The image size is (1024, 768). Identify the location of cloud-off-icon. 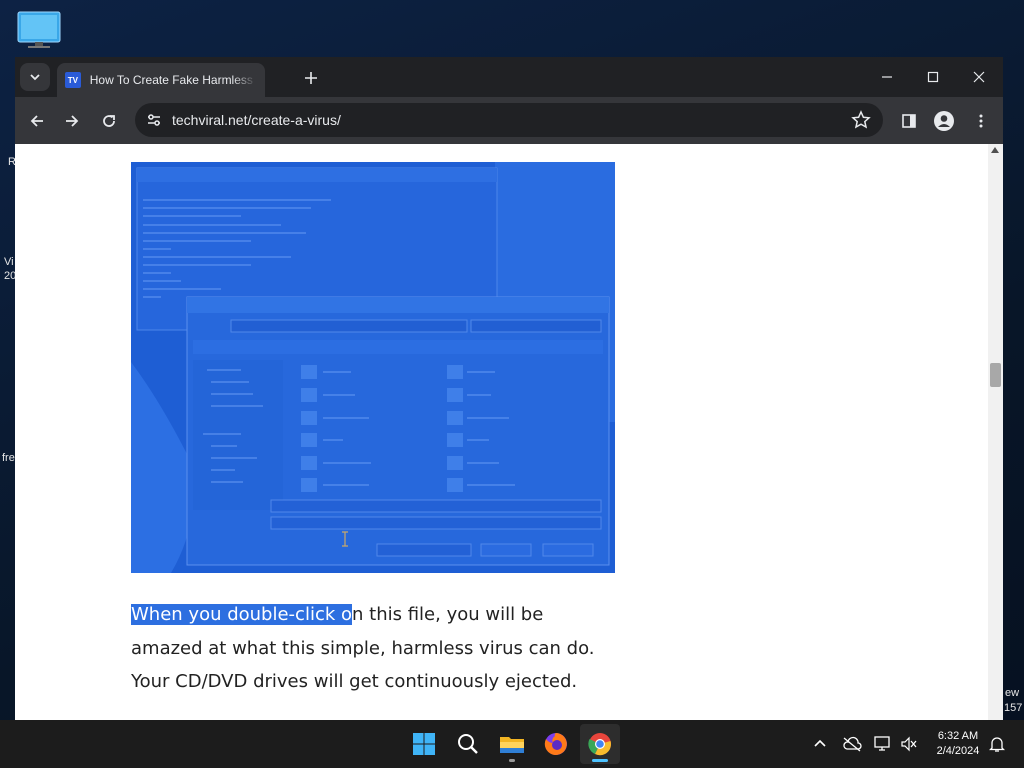
(852, 744).